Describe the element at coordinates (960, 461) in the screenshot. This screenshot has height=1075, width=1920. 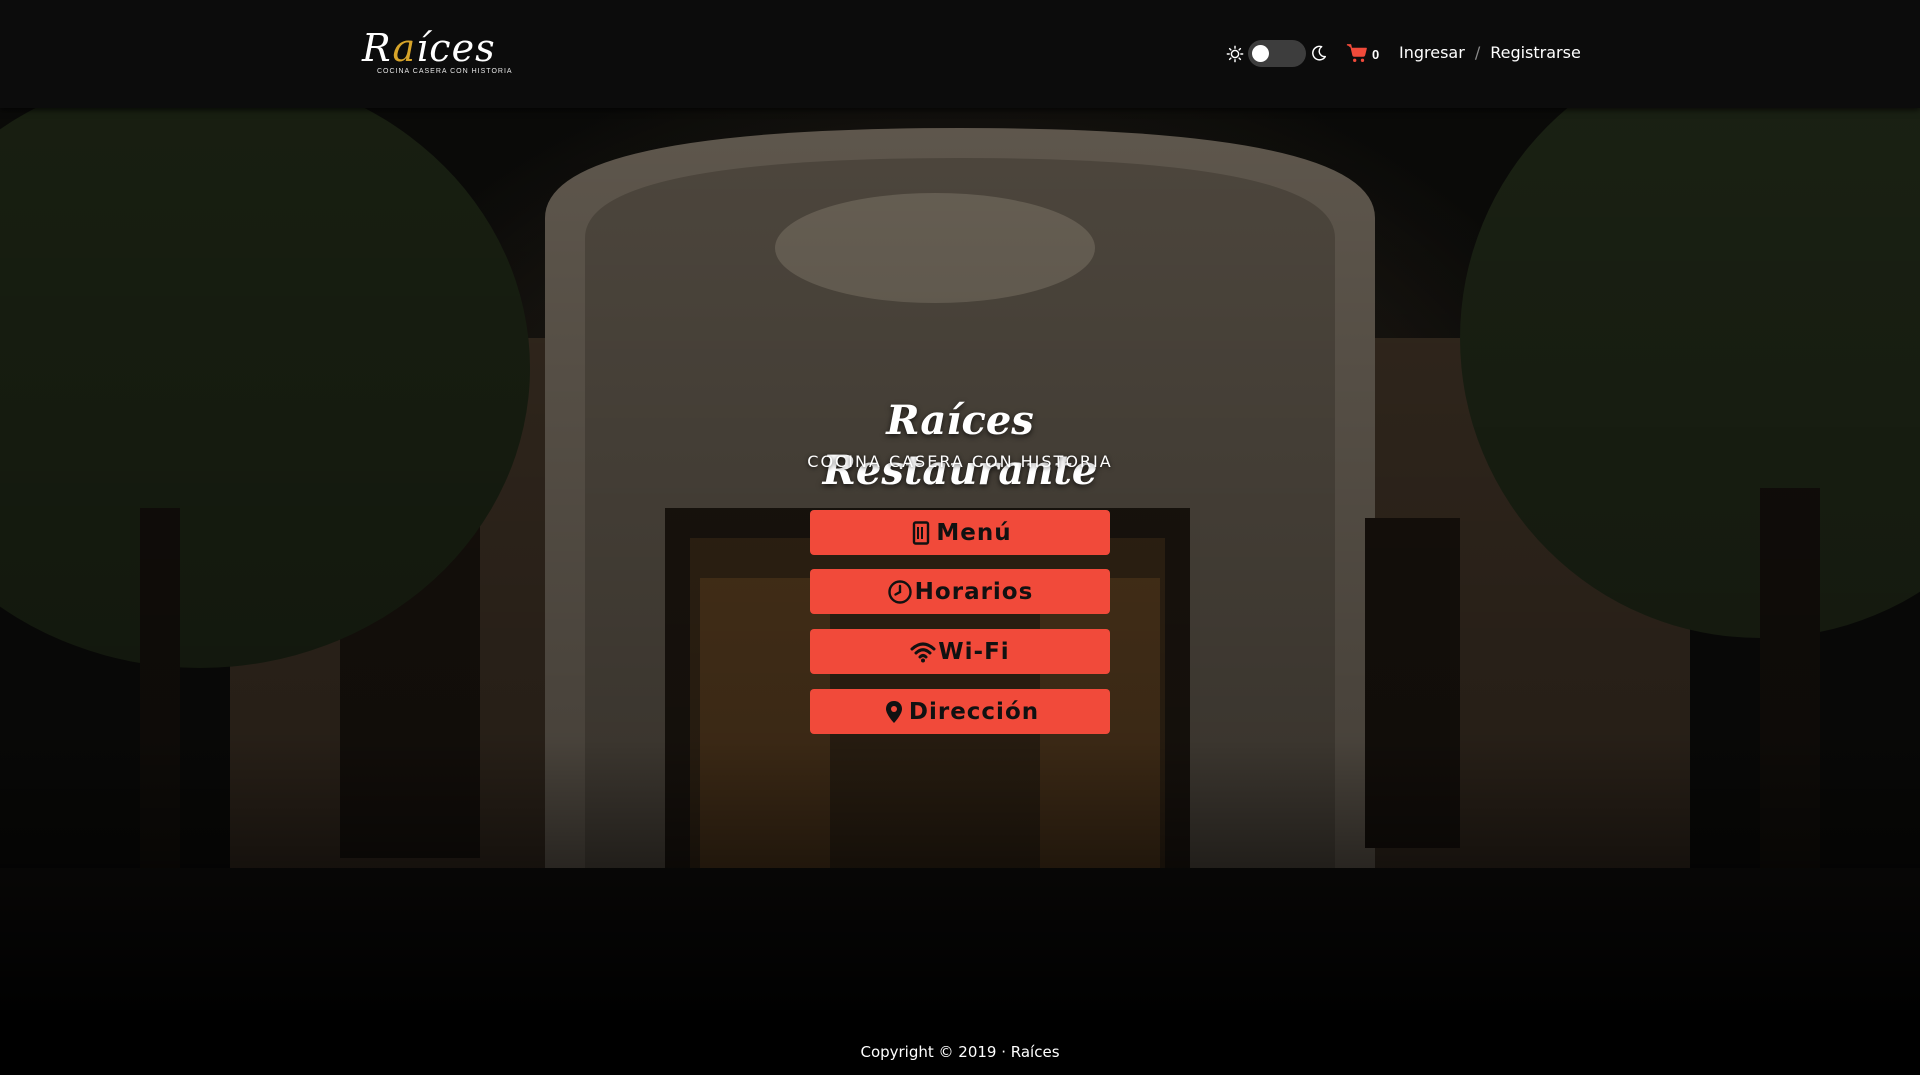
I see `hero-subtitle: COCINA CASERA CON HISTORIA` at that location.